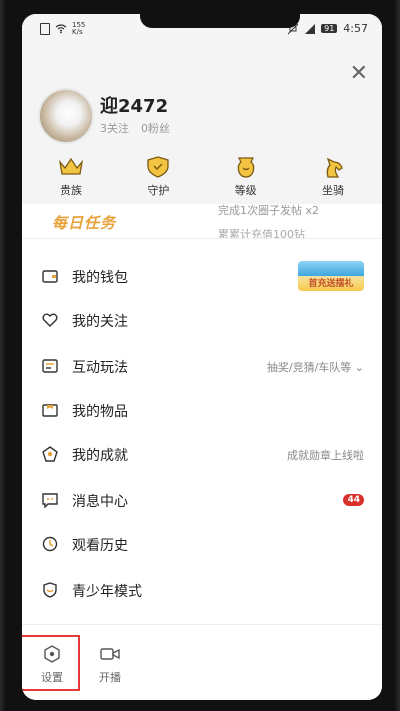 Image resolution: width=400 pixels, height=711 pixels. I want to click on profile-stats: 3关注 0粉丝, so click(135, 128).